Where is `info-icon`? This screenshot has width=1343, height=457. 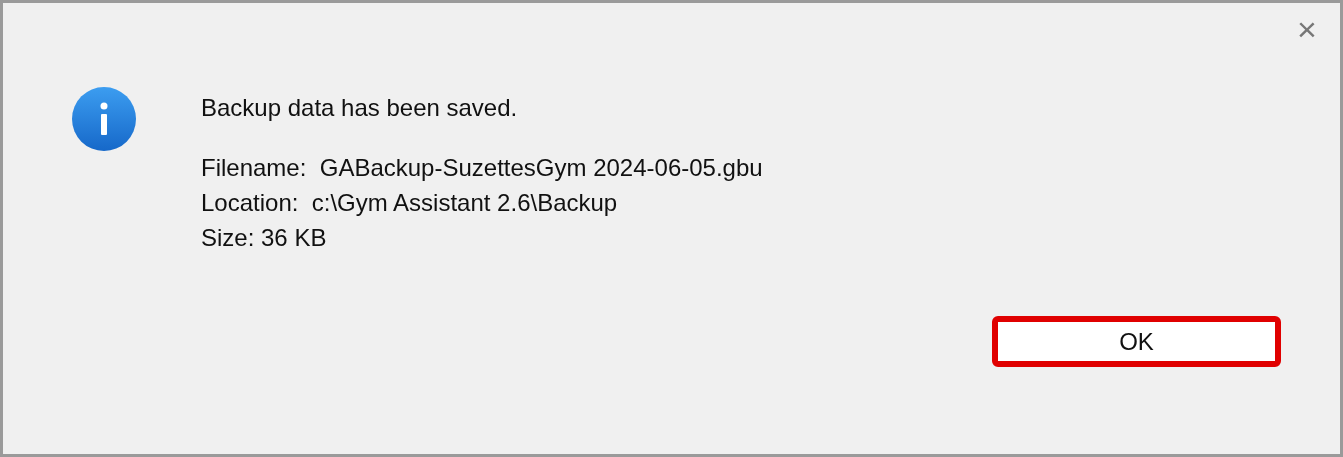
info-icon is located at coordinates (104, 119).